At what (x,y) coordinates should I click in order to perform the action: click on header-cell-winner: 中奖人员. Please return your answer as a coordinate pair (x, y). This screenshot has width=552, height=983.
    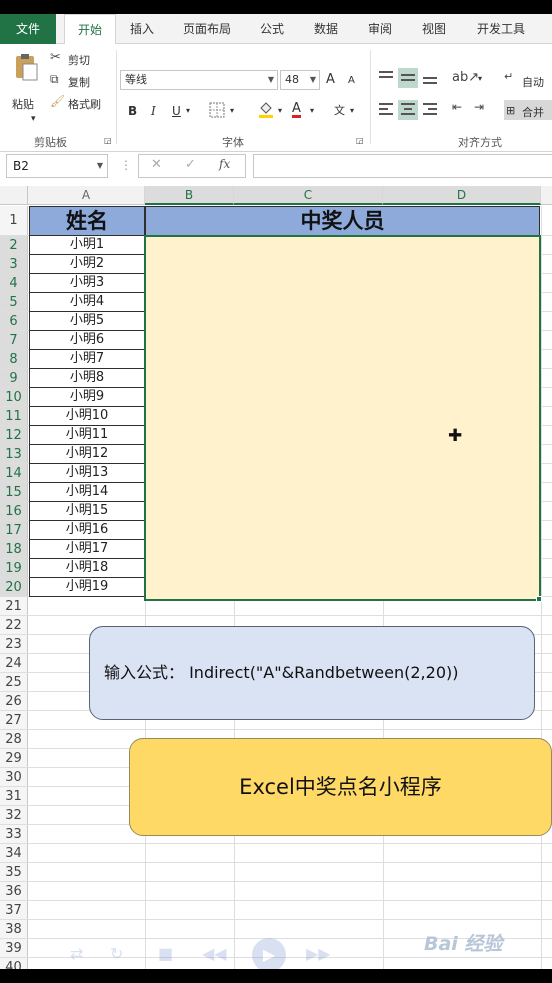
    Looking at the image, I should click on (342, 221).